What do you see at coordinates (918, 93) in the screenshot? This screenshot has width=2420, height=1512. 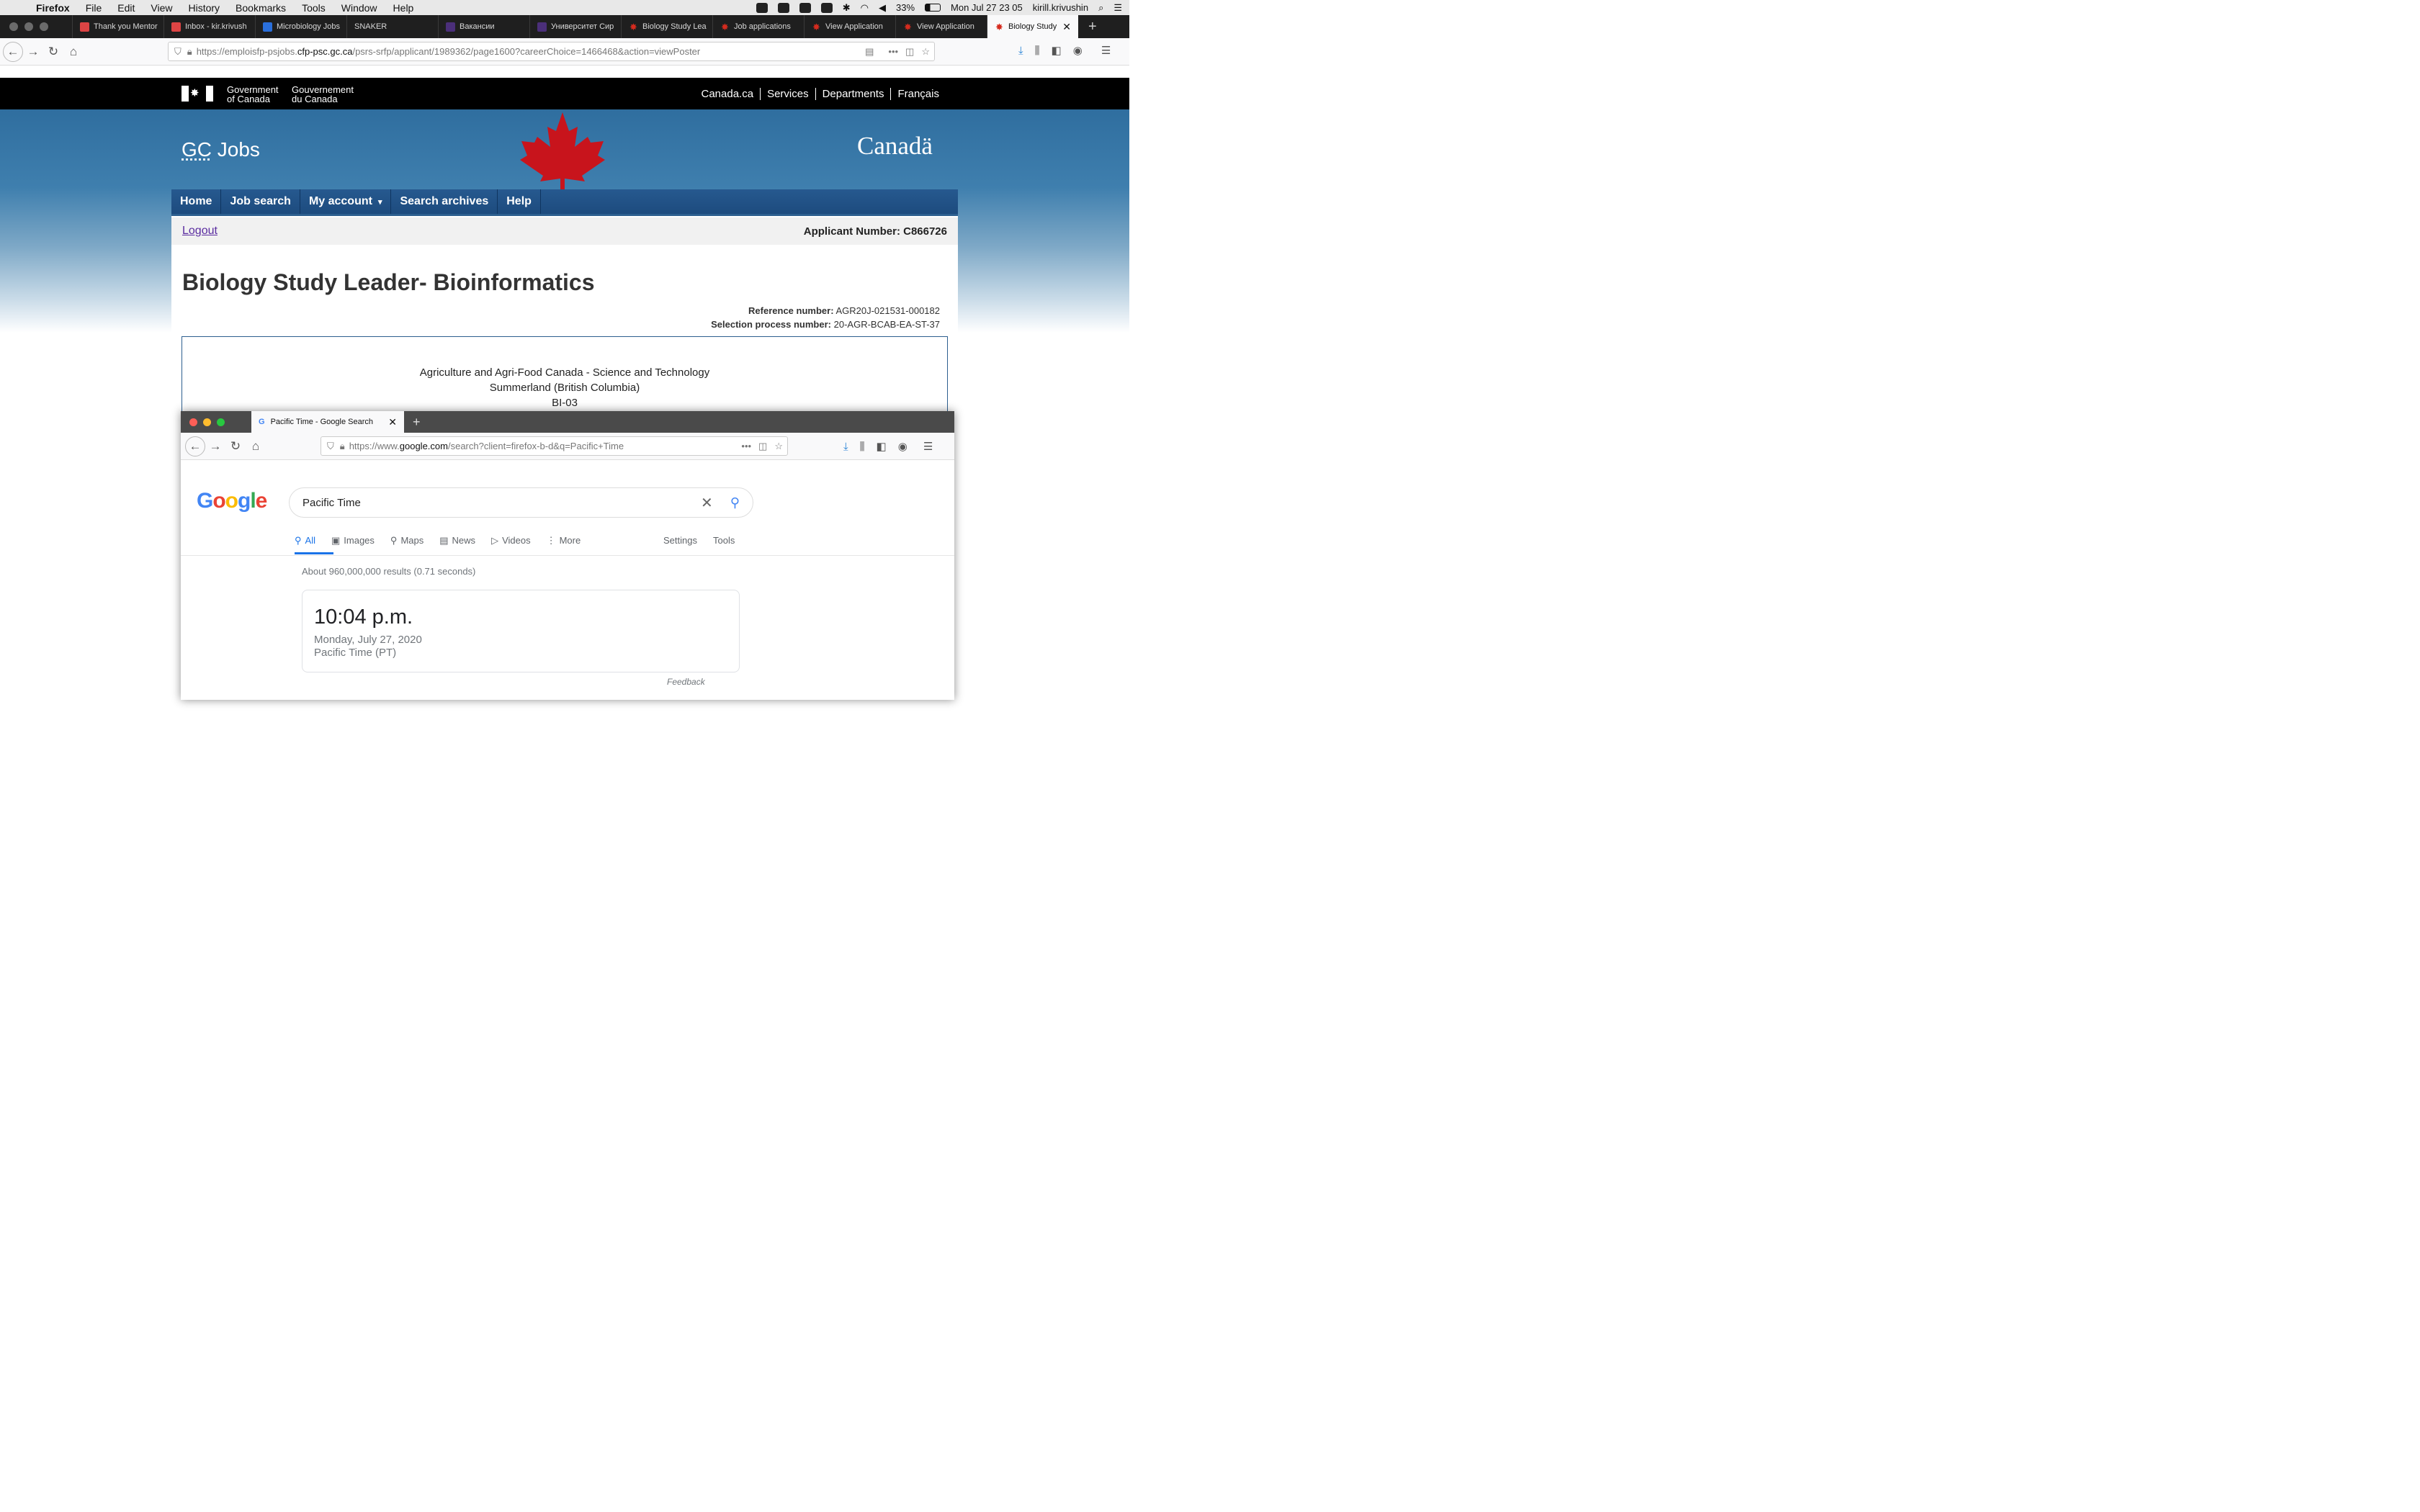 I see `francais-link: Français` at bounding box center [918, 93].